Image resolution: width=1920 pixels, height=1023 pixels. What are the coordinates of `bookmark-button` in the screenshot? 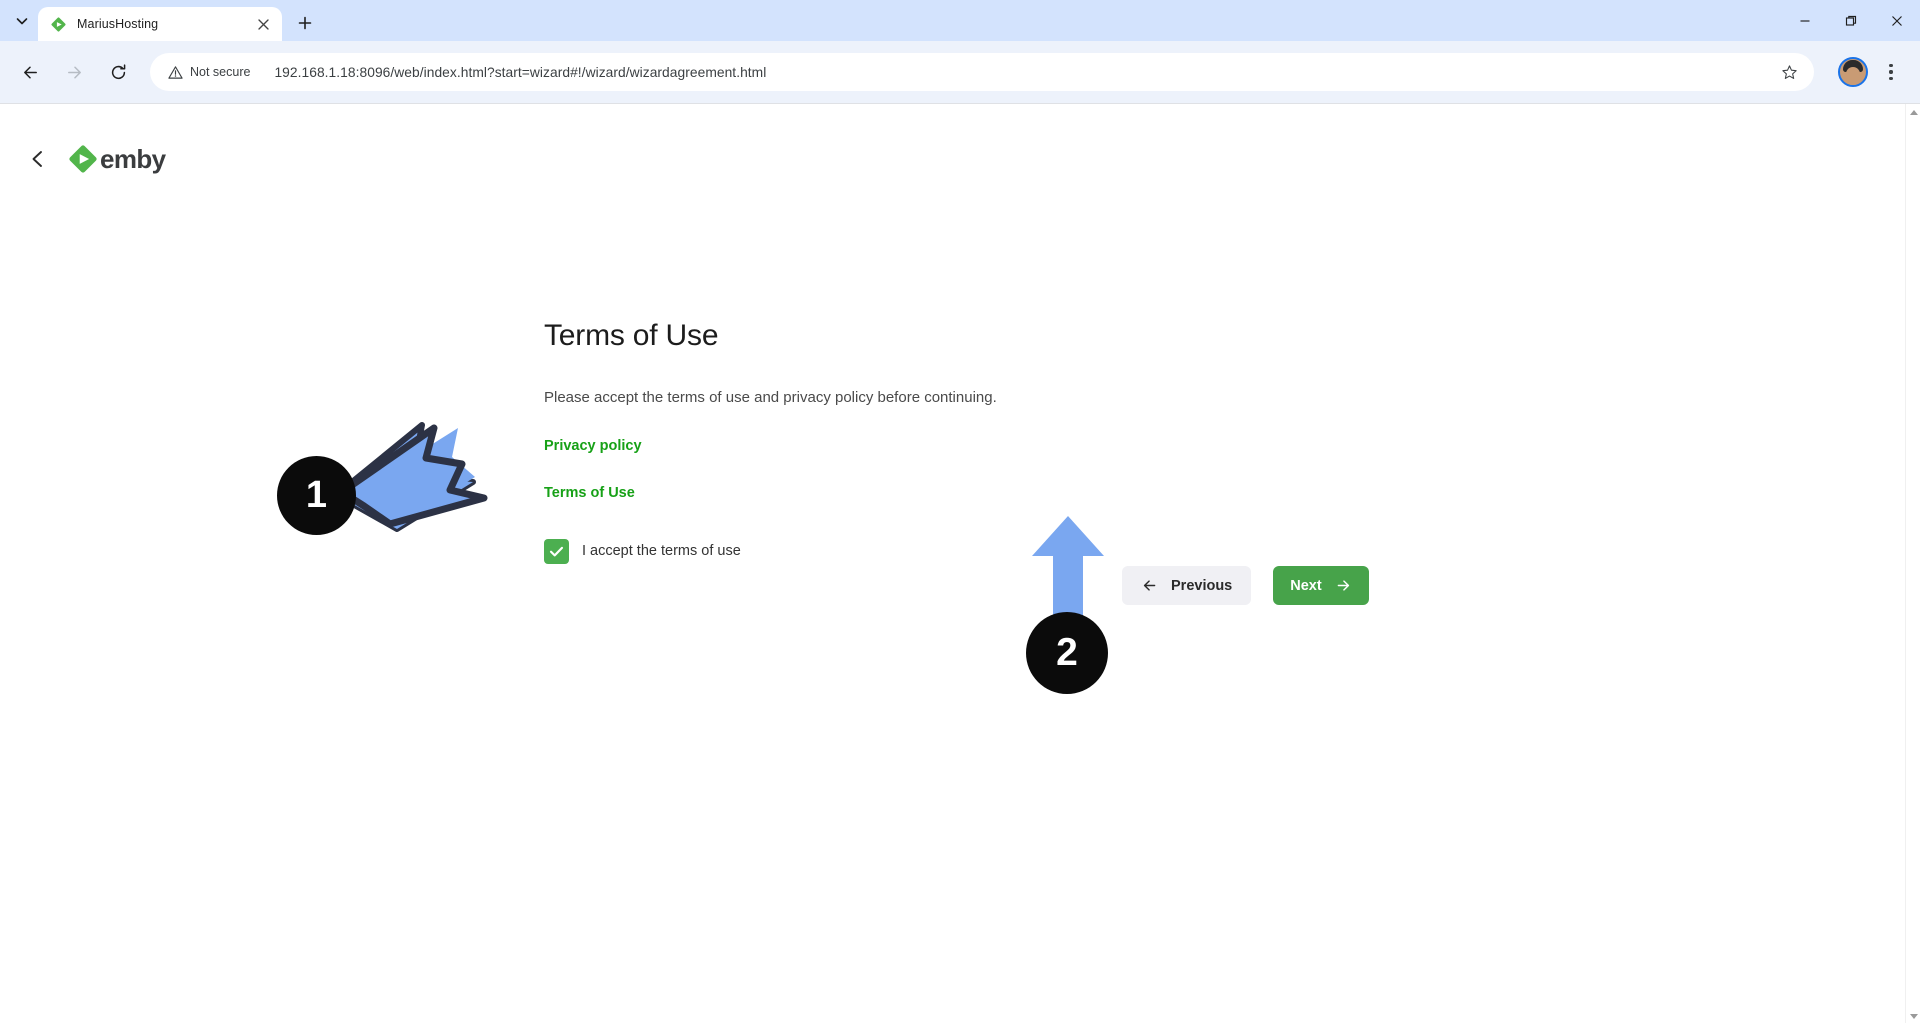 It's located at (1789, 72).